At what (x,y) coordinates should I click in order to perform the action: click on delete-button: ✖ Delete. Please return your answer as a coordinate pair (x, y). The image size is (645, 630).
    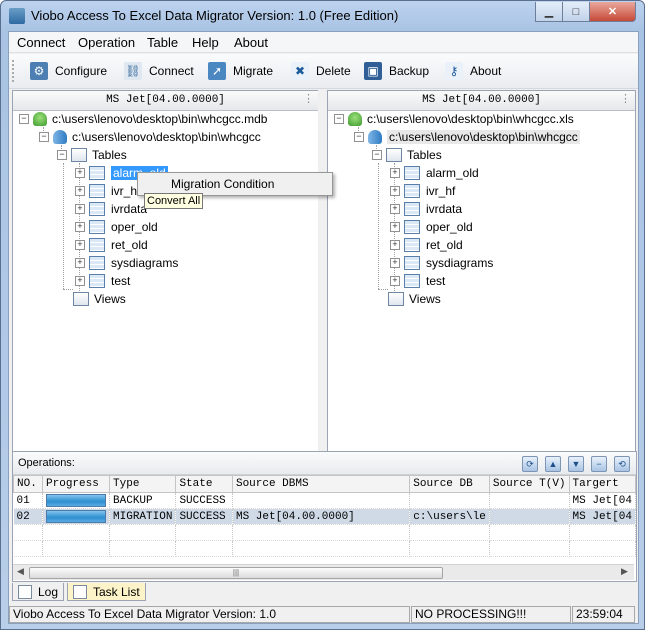
    Looking at the image, I should click on (321, 71).